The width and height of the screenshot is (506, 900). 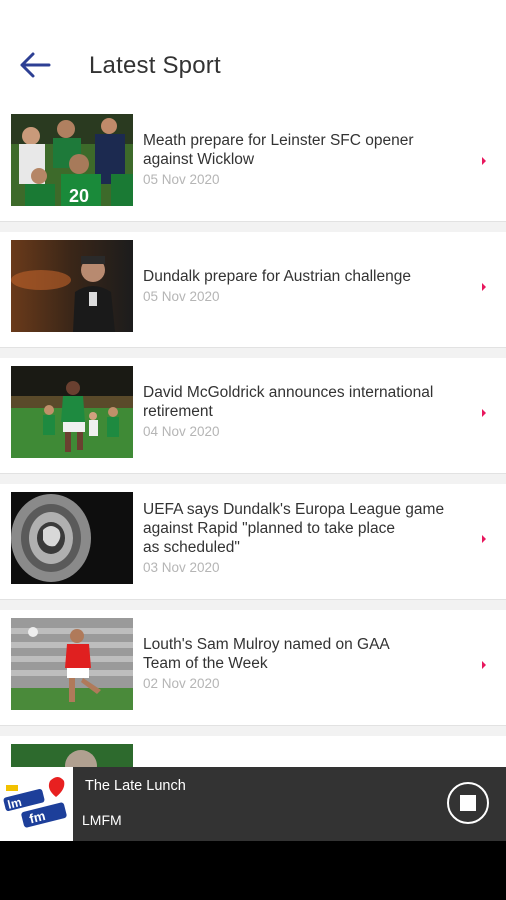 I want to click on ireland-football-match-photo, so click(x=72, y=412).